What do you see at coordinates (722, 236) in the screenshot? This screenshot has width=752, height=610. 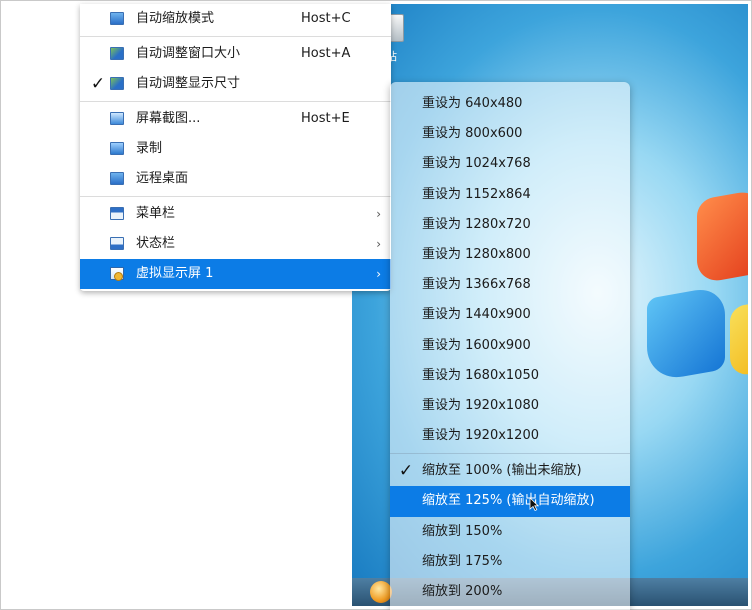 I see `windows-logo-red-pane` at bounding box center [722, 236].